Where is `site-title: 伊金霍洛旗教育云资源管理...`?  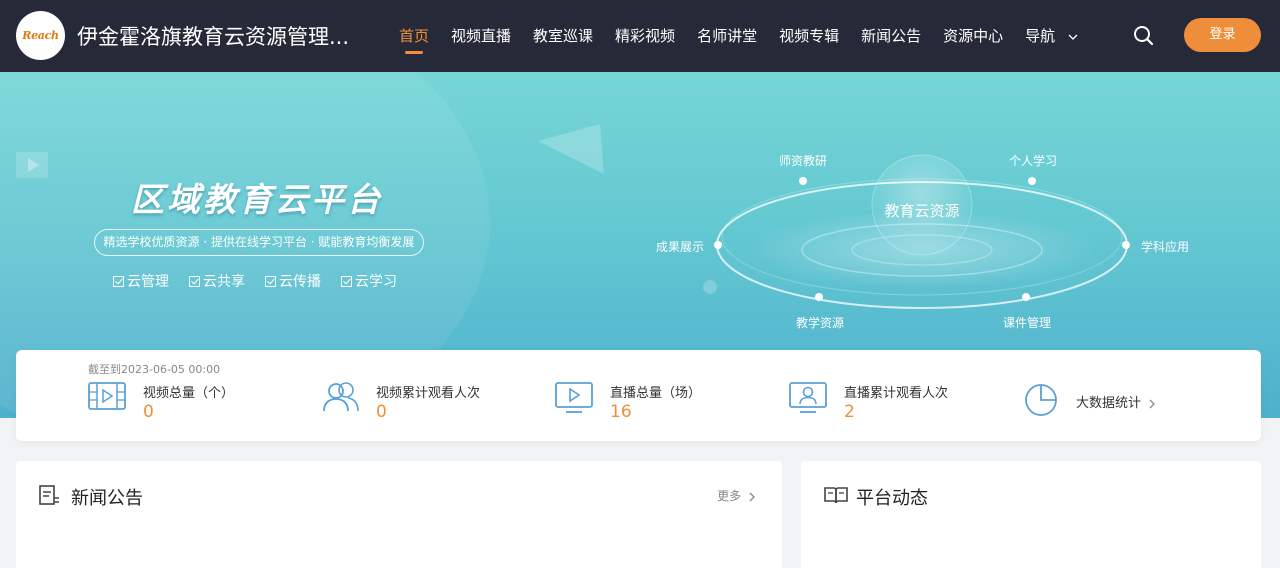
site-title: 伊金霍洛旗教育云资源管理... is located at coordinates (213, 36).